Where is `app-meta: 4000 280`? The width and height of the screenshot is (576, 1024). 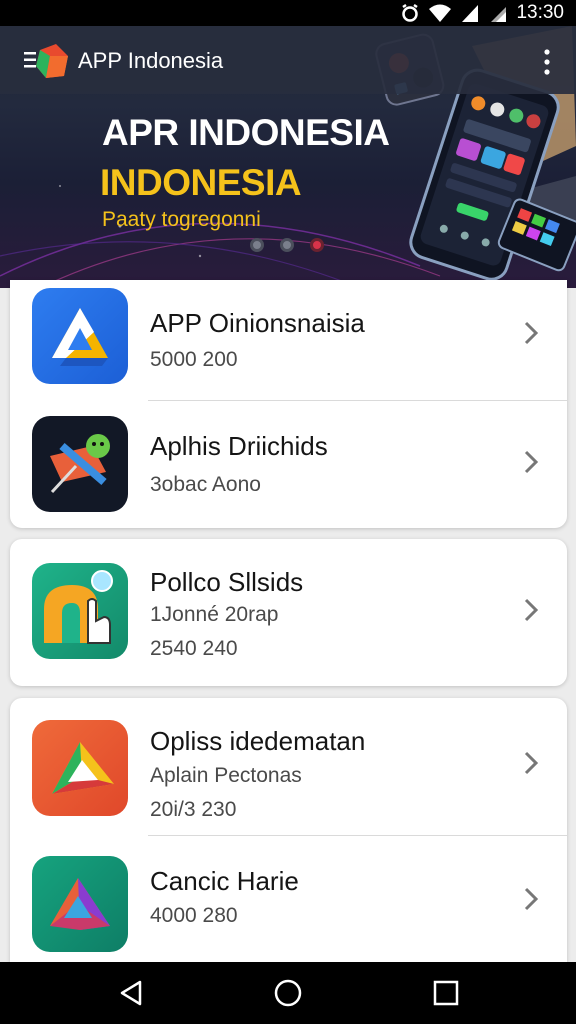 app-meta: 4000 280 is located at coordinates (194, 915).